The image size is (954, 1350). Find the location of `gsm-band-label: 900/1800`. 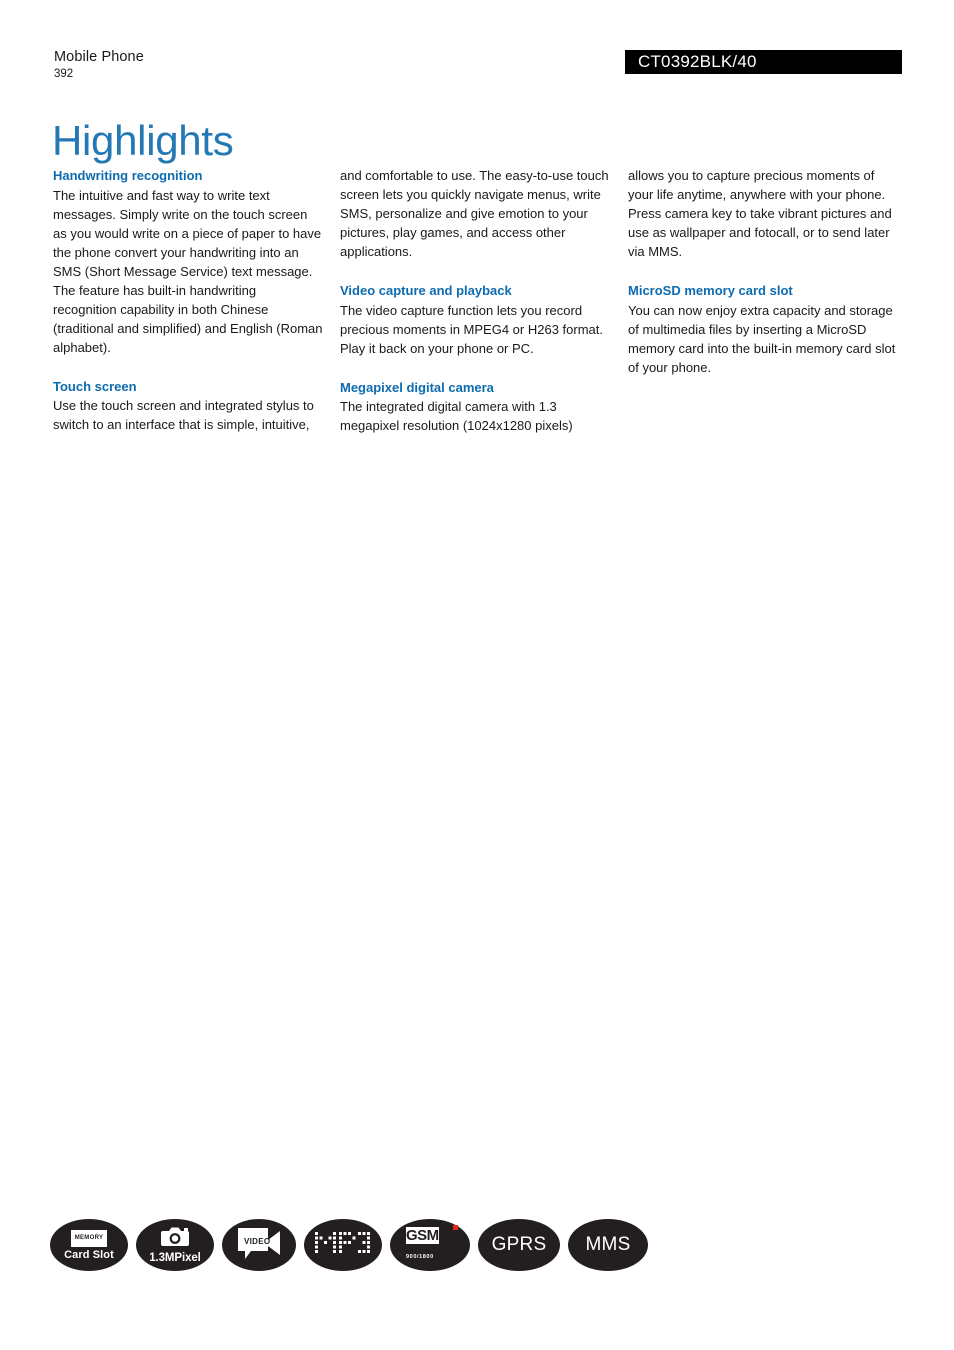

gsm-band-label: 900/1800 is located at coordinates (420, 1257).